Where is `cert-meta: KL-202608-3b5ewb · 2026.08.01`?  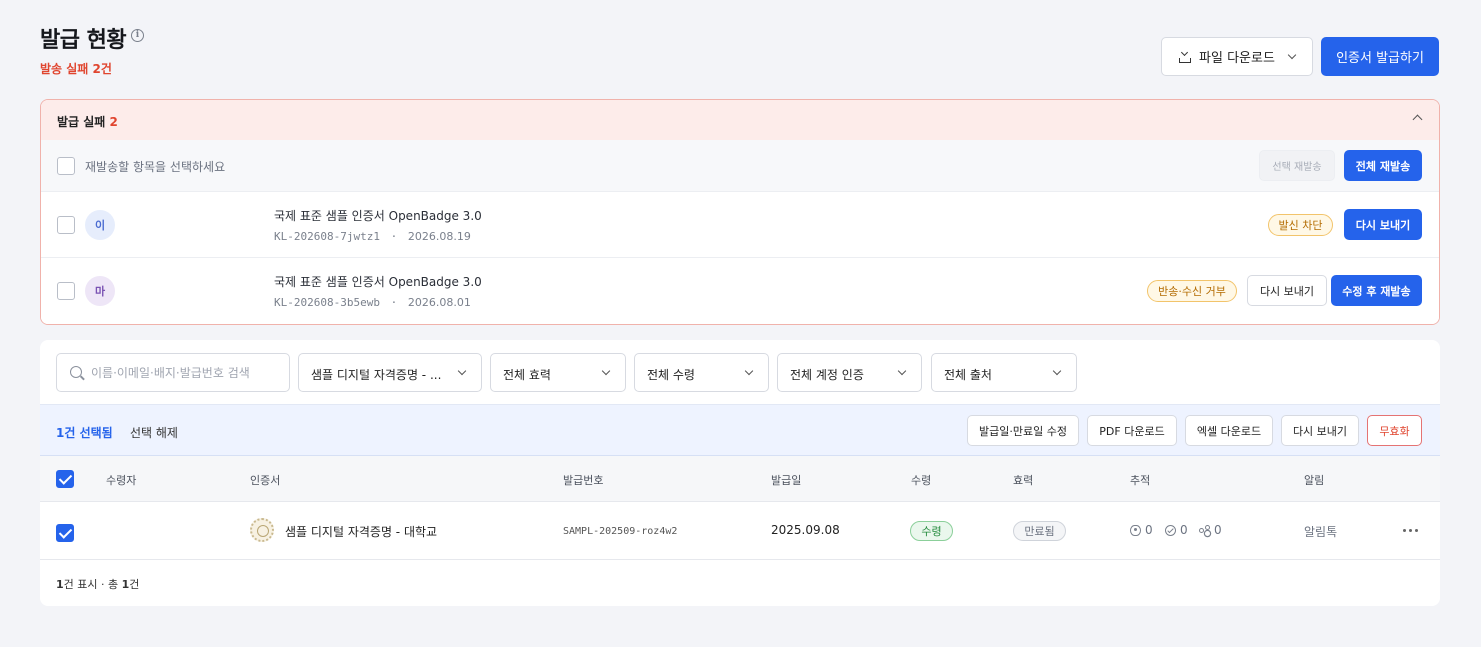
cert-meta: KL-202608-3b5ewb · 2026.08.01 is located at coordinates (372, 302).